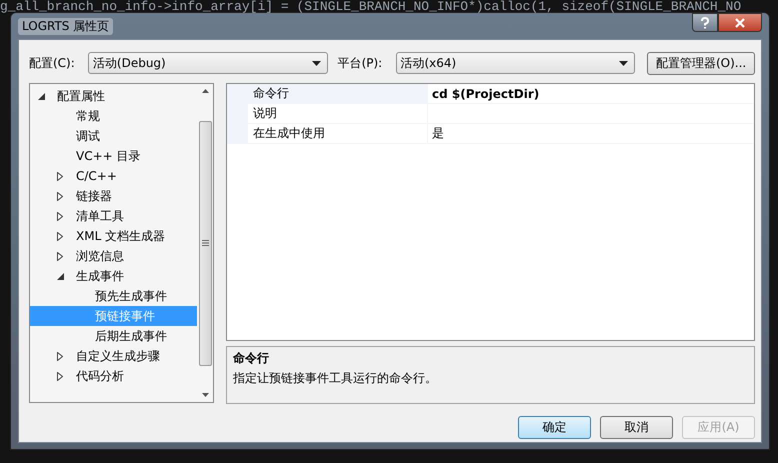 This screenshot has width=778, height=463. Describe the element at coordinates (113, 336) in the screenshot. I see `tree-item: 后期生成事件` at that location.